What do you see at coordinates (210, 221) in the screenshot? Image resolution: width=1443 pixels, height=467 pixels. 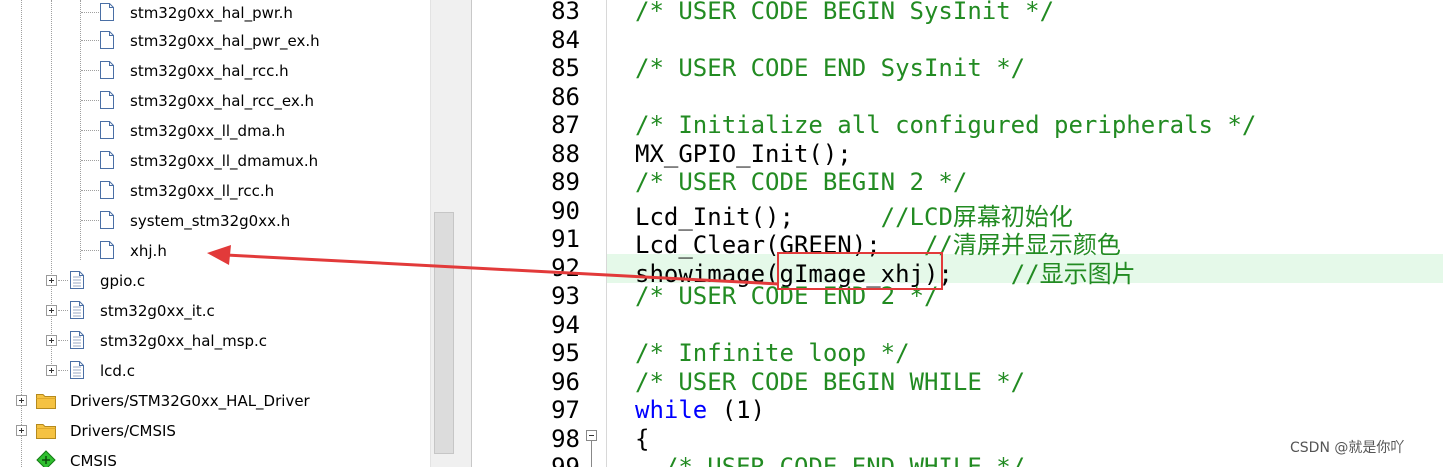 I see `file-label: system_stm32g0xx.h` at bounding box center [210, 221].